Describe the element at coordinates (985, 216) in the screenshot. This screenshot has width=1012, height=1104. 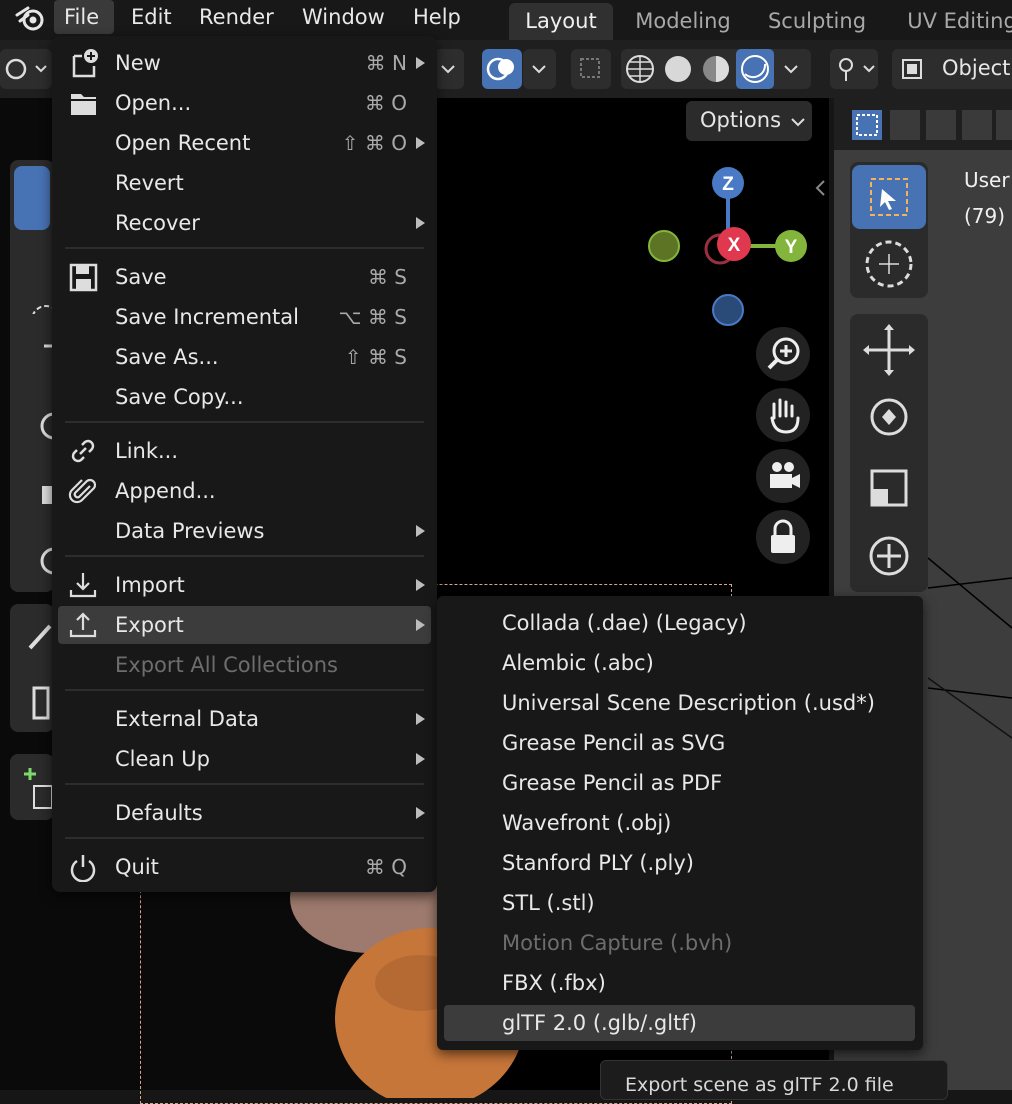
I see `frame-label: (79)` at that location.